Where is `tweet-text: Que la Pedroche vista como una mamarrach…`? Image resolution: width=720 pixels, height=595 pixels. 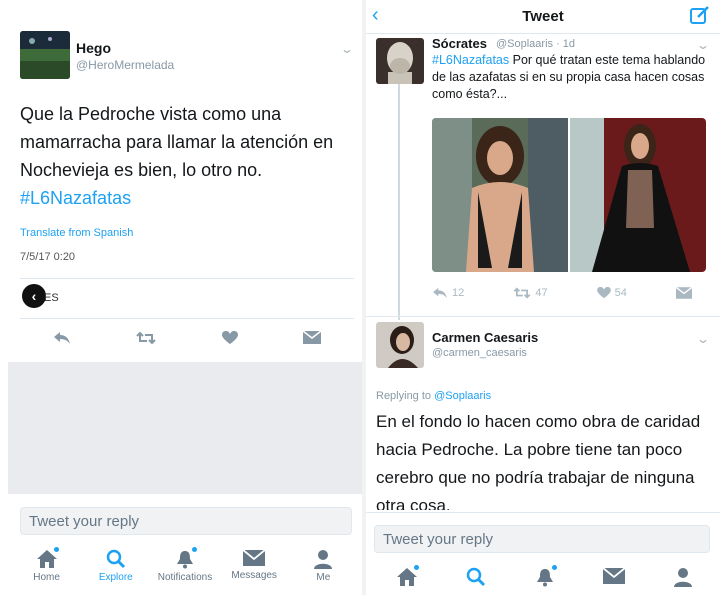
tweet-text: Que la Pedroche vista como una mamarrach… is located at coordinates (190, 156).